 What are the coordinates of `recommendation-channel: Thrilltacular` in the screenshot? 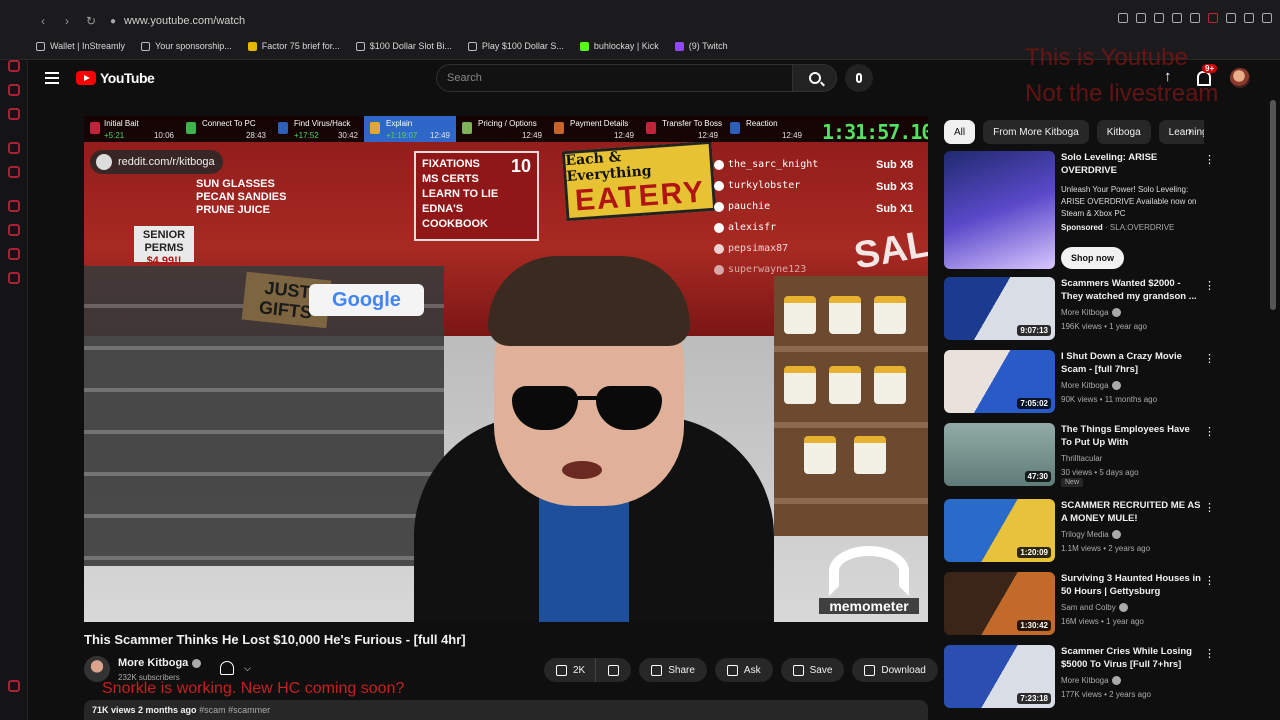 It's located at (1081, 458).